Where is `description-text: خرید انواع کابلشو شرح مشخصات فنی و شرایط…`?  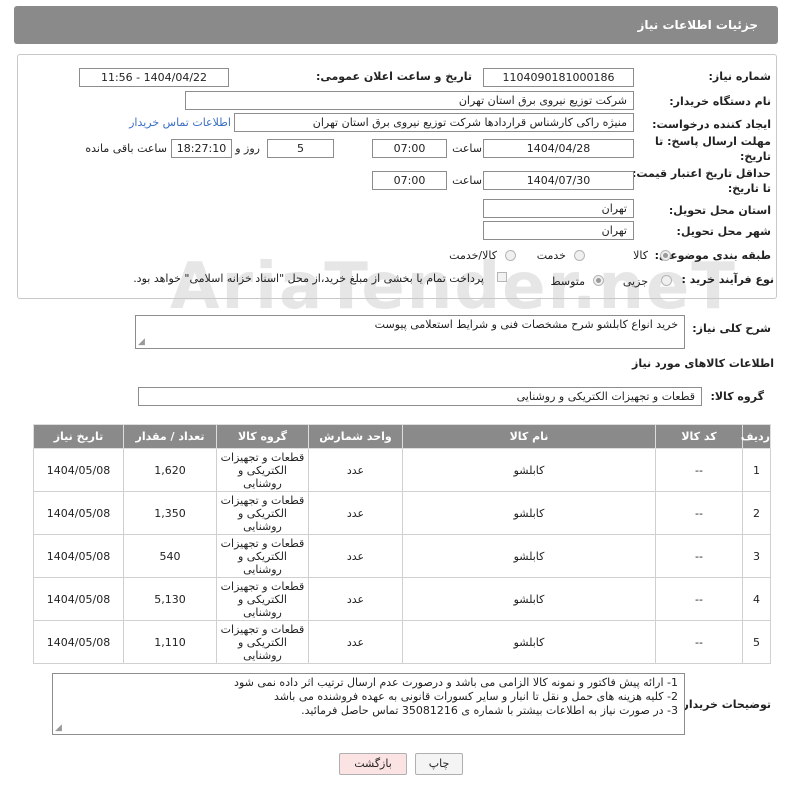
description-text: خرید انواع کابلشو شرح مشخصات فنی و شرایط… is located at coordinates (526, 324).